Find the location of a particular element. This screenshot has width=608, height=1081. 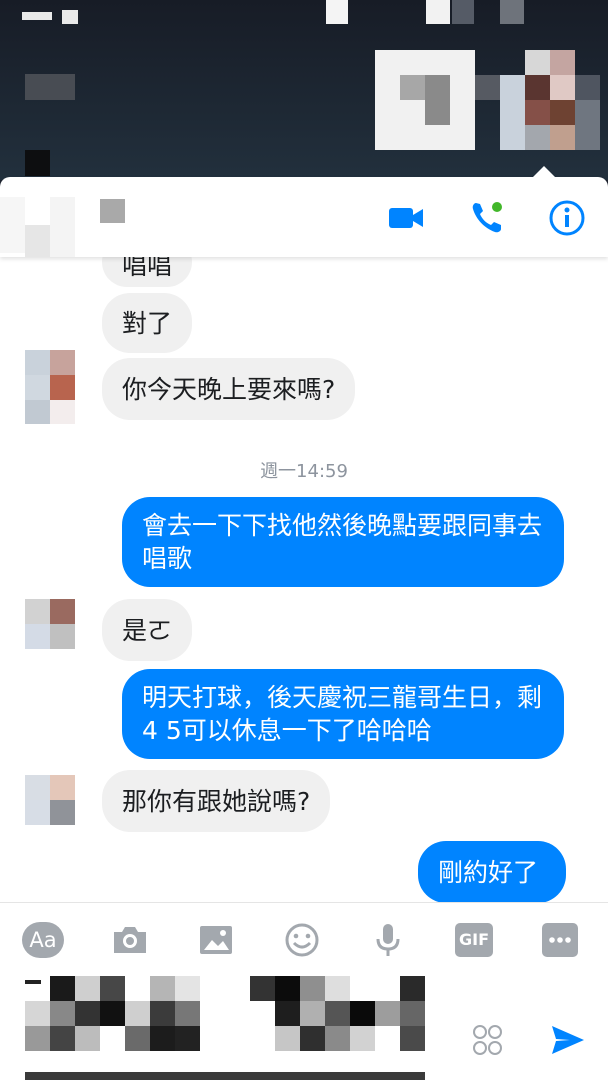

image-icon is located at coordinates (216, 940).